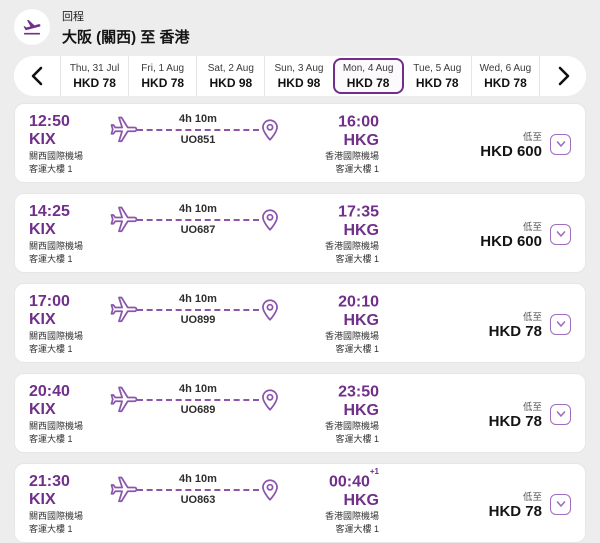 Image resolution: width=600 pixels, height=543 pixels. What do you see at coordinates (67, 311) in the screenshot?
I see `departure-time-block: 17:00 KIX` at bounding box center [67, 311].